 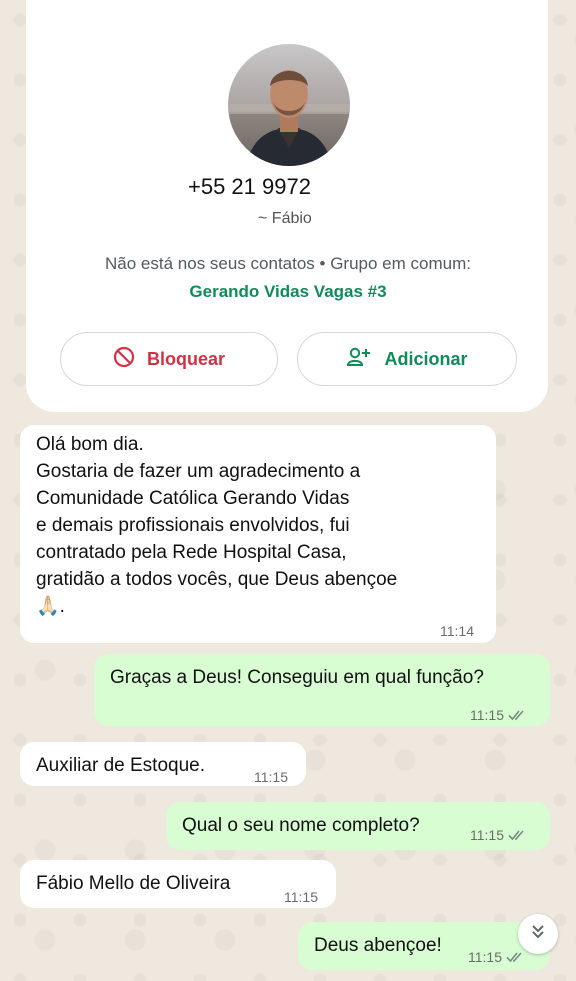 What do you see at coordinates (288, 292) in the screenshot?
I see `common-group-link: Gerando Vidas Vagas #3` at bounding box center [288, 292].